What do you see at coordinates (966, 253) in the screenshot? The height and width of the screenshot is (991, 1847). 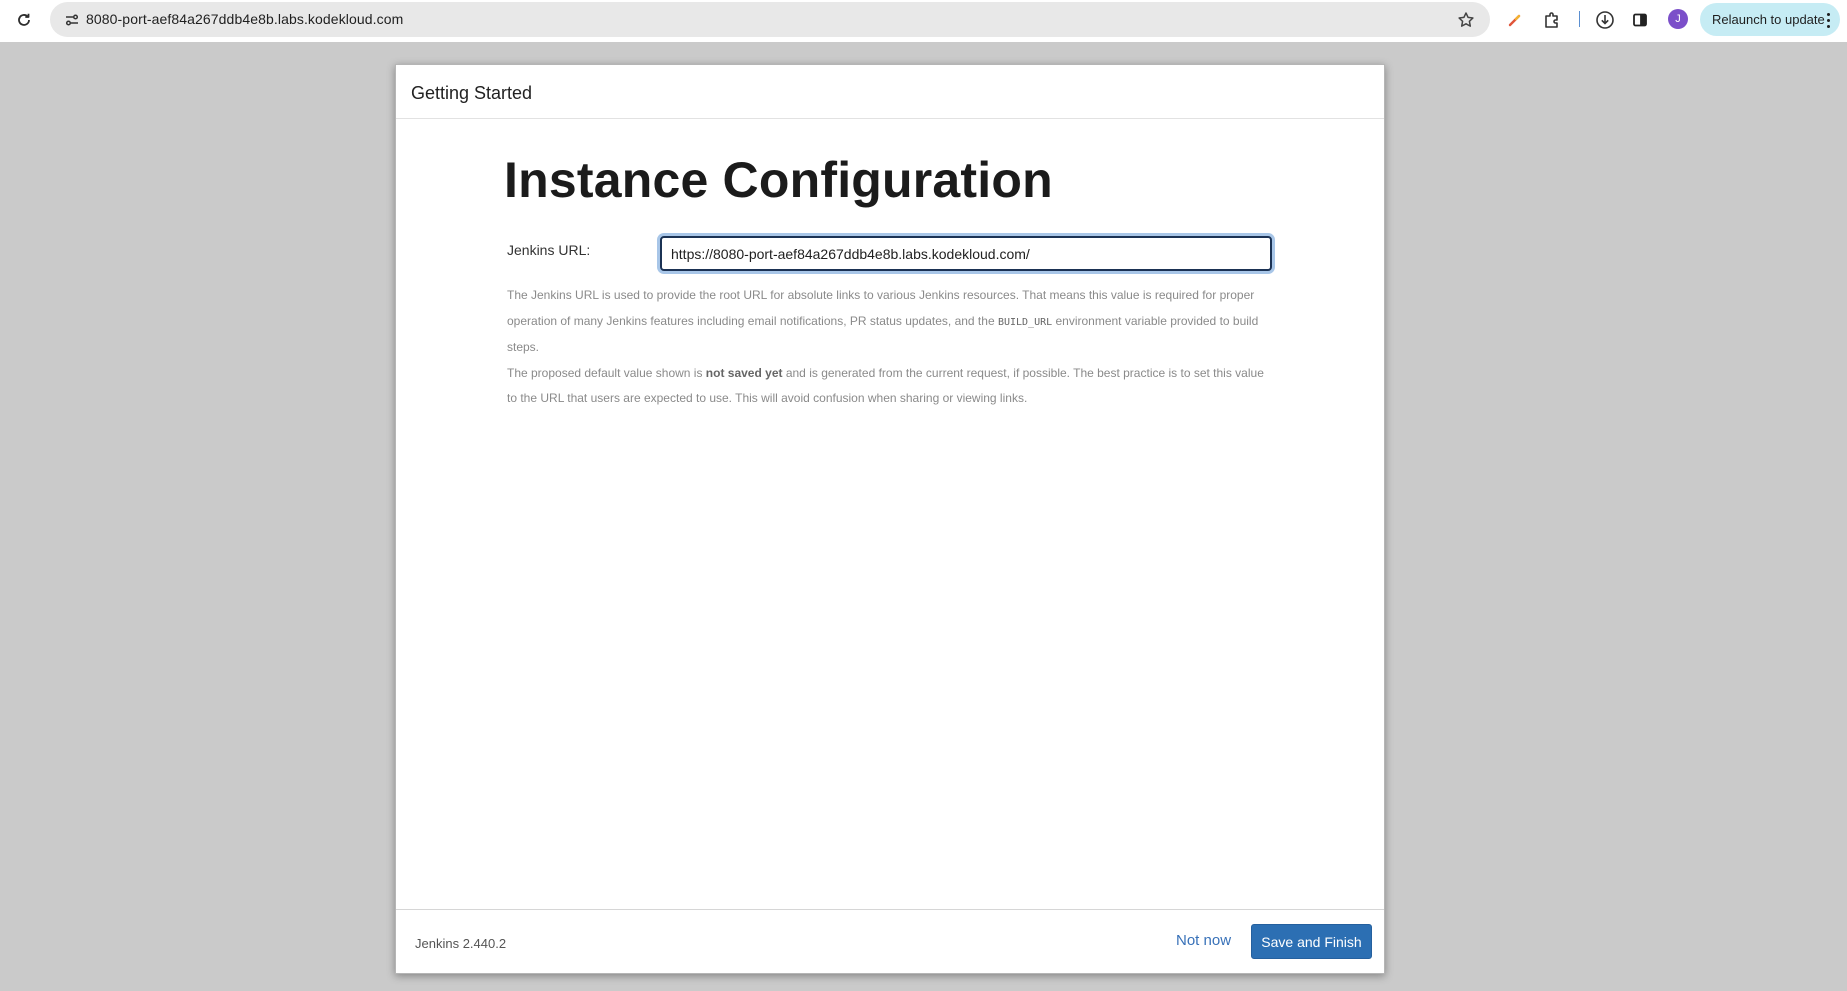 I see `jenkins-url-input` at bounding box center [966, 253].